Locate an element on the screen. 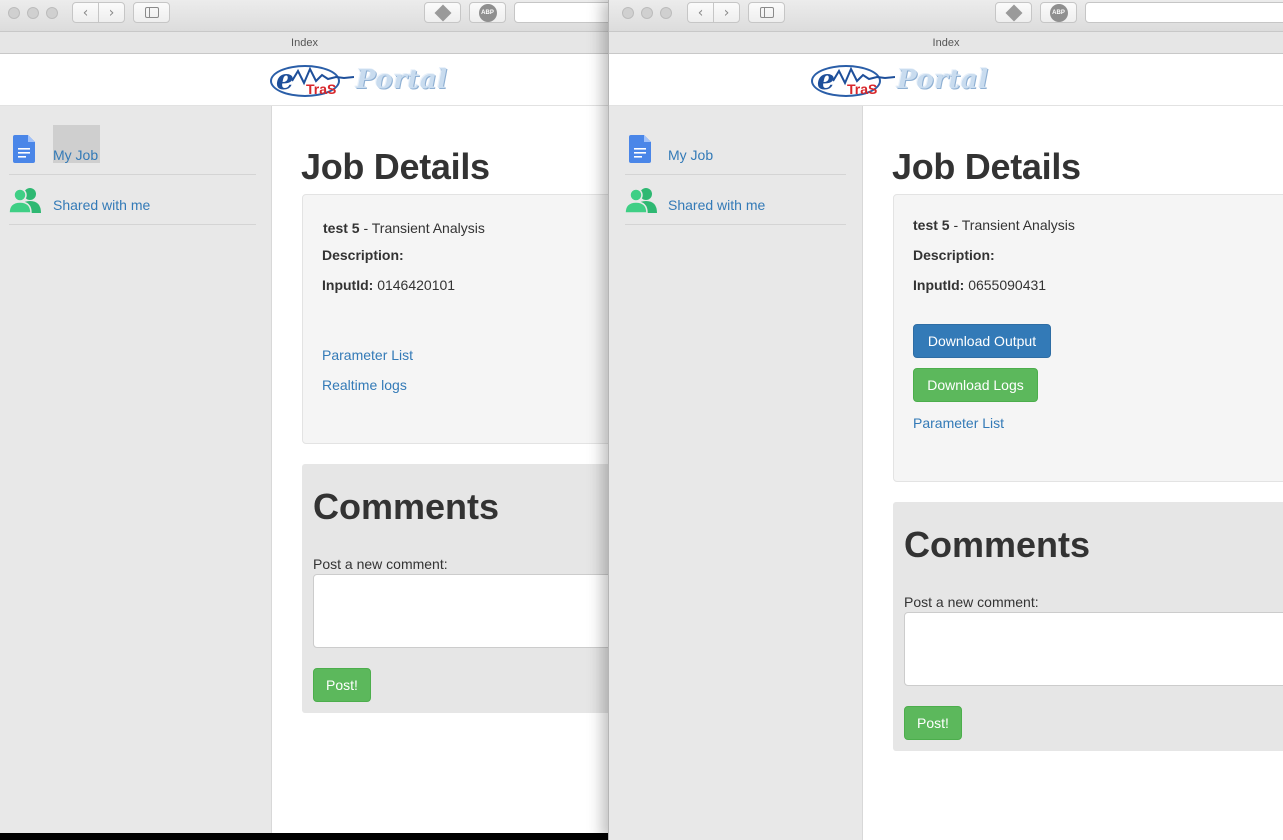 Image resolution: width=1283 pixels, height=840 pixels. input-id-value: 0146420101 is located at coordinates (414, 285).